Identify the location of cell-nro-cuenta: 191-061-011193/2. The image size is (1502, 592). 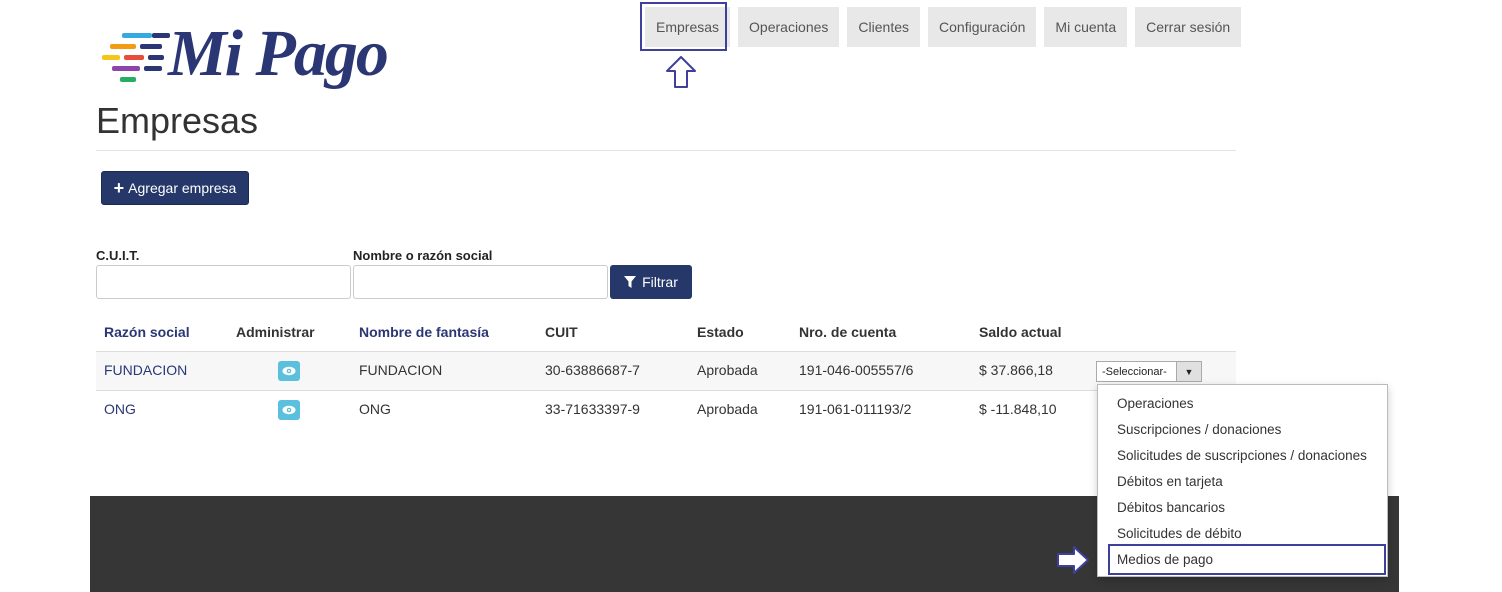
(855, 409).